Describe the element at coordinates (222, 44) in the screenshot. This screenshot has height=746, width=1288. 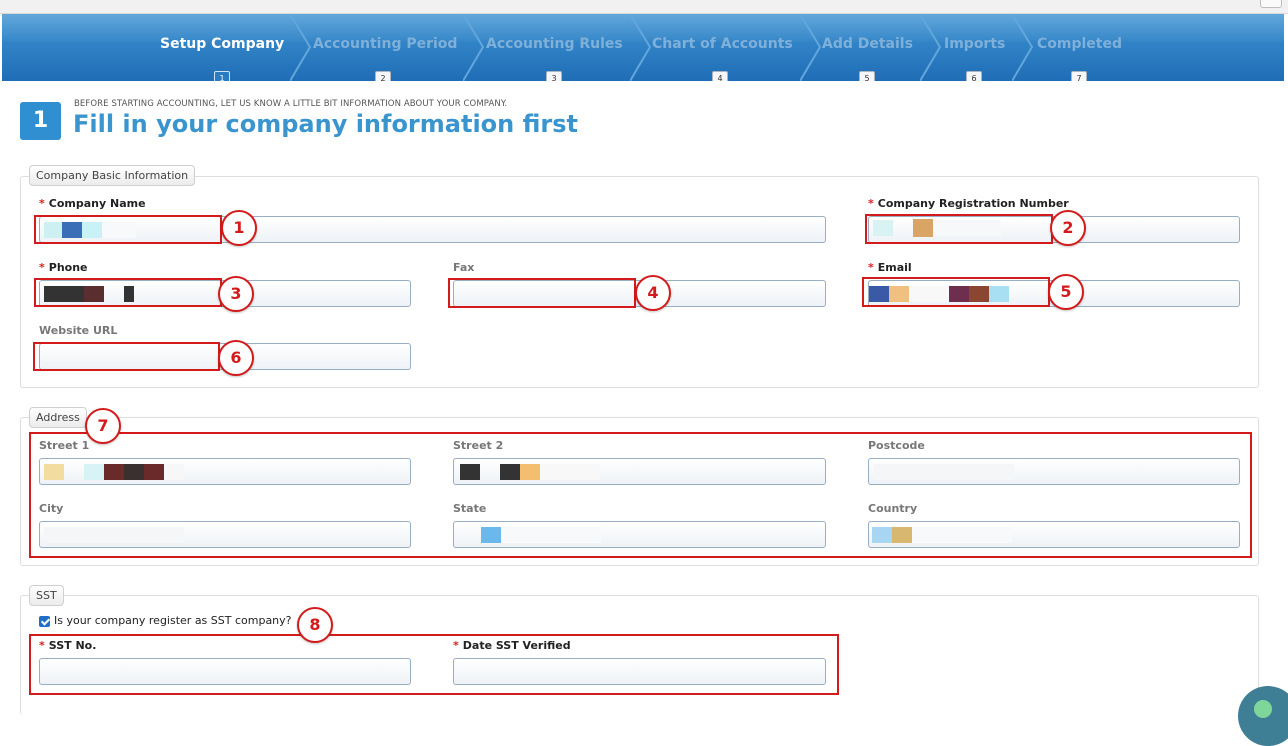
I see `wizard-step-label: Setup Company` at that location.